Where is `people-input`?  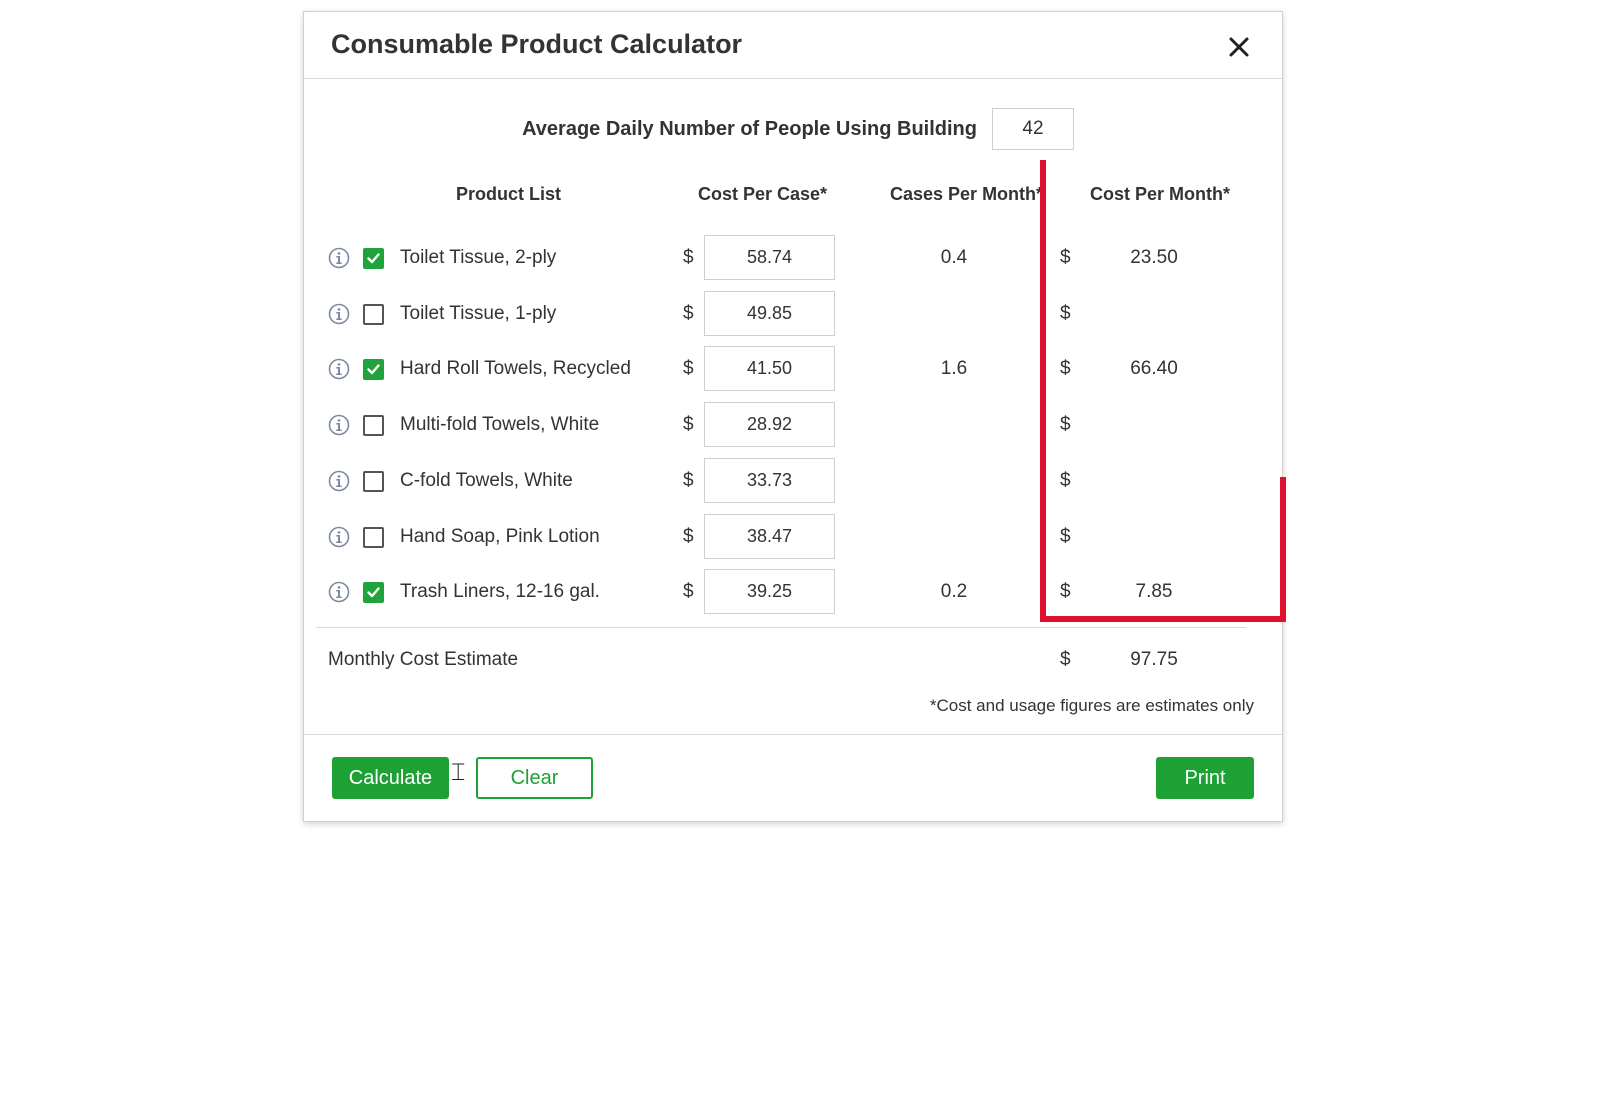 people-input is located at coordinates (1033, 129).